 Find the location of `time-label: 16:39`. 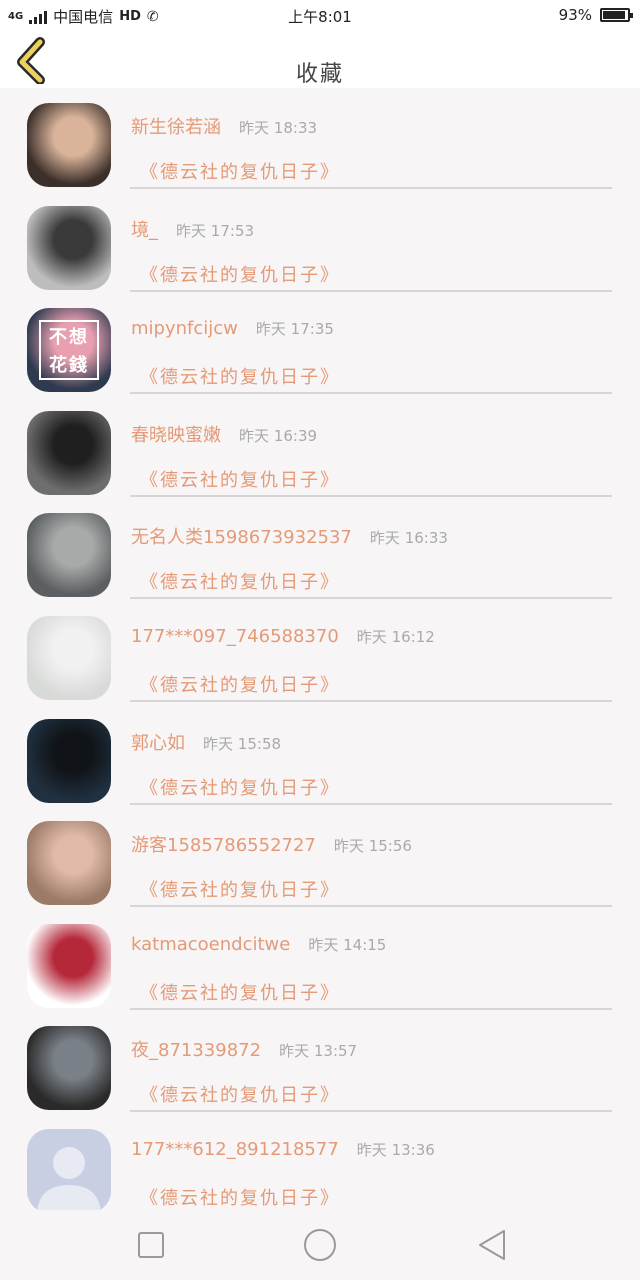

time-label: 16:39 is located at coordinates (295, 435).